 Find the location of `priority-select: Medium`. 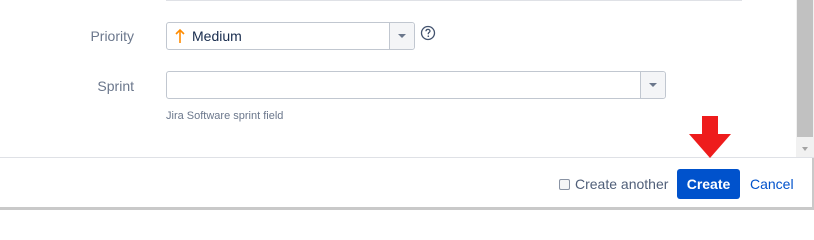

priority-select: Medium is located at coordinates (290, 36).